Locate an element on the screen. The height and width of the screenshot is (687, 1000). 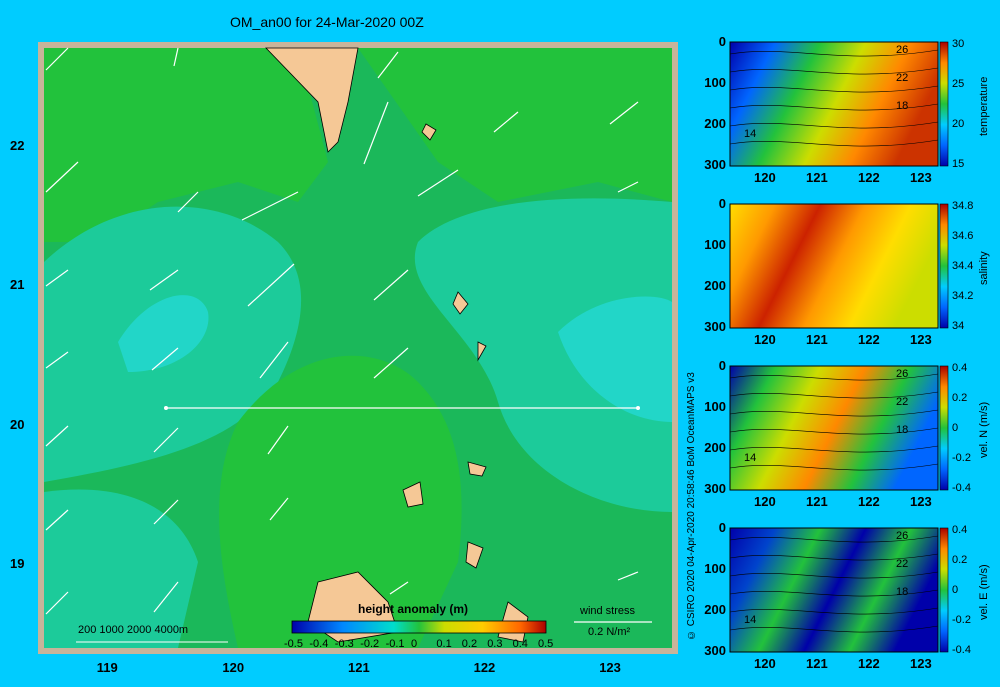
colorbar-tick-label: 34.4 is located at coordinates (963, 266).